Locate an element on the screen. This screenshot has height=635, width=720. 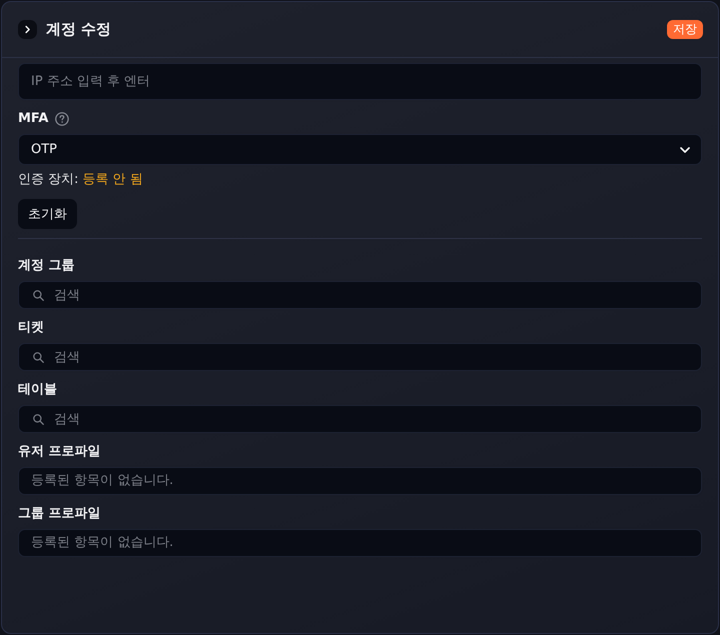
field-label: 계정 그룹 is located at coordinates (46, 266).